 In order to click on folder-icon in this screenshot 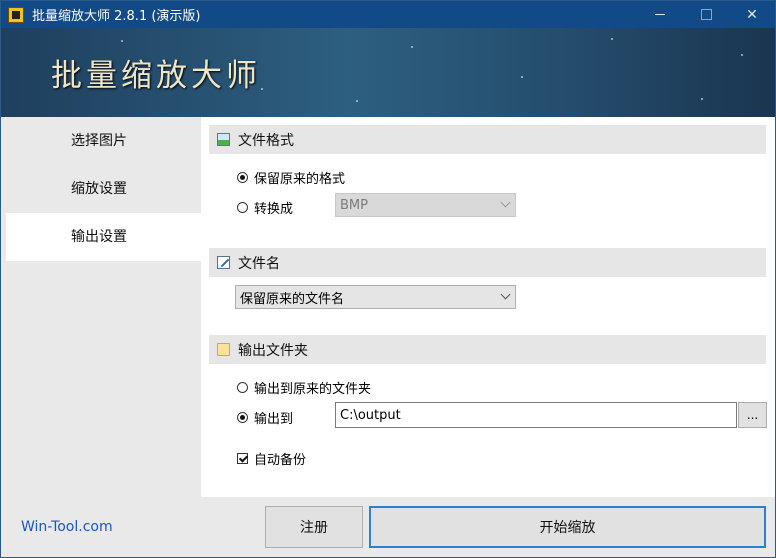, I will do `click(223, 349)`.